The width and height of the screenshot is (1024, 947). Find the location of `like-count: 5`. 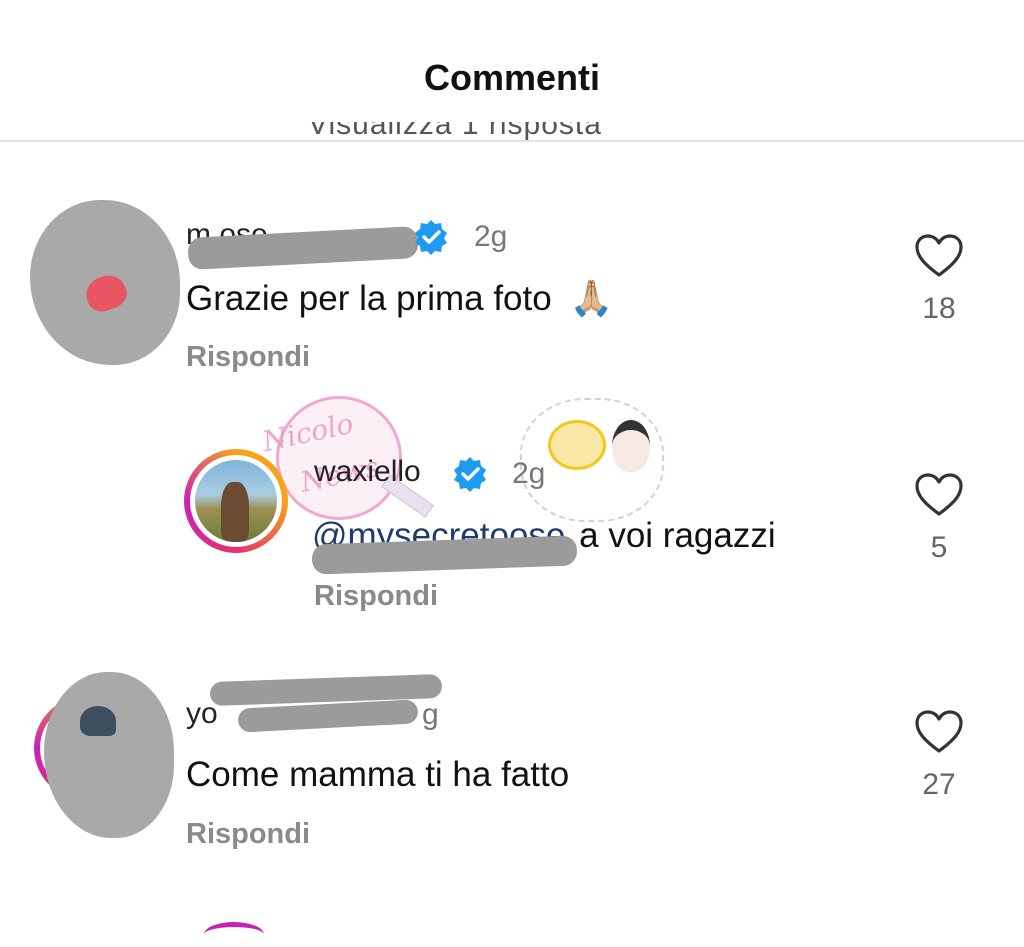

like-count: 5 is located at coordinates (939, 547).